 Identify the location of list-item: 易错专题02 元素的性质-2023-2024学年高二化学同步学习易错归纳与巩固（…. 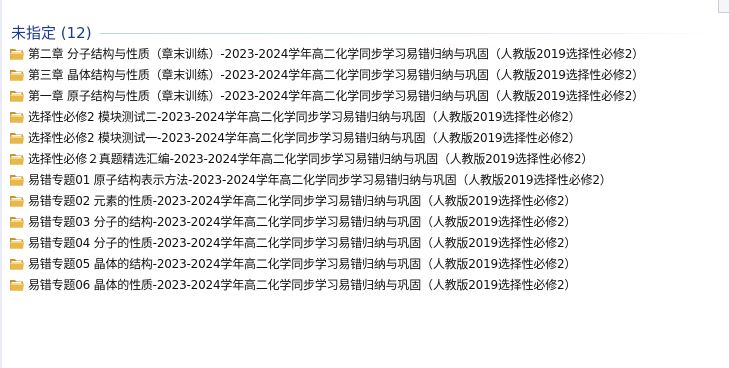
(326, 200).